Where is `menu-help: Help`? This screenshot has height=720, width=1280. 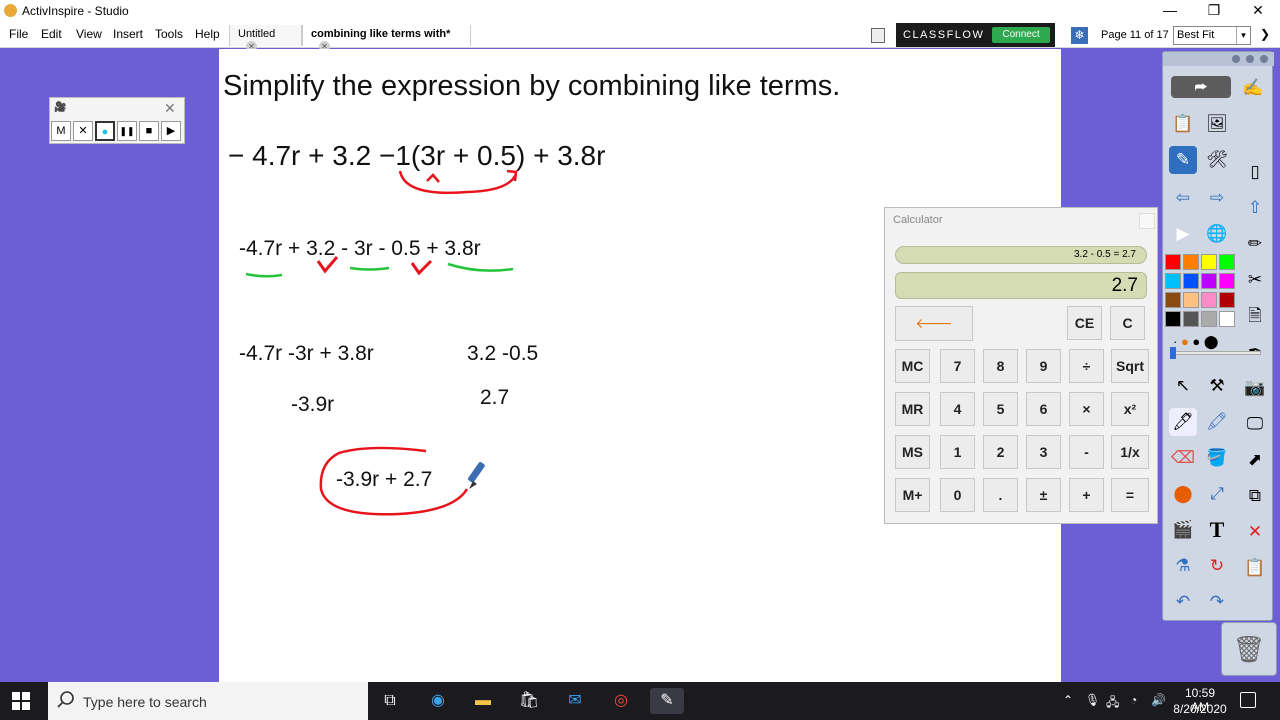
menu-help: Help is located at coordinates (207, 34).